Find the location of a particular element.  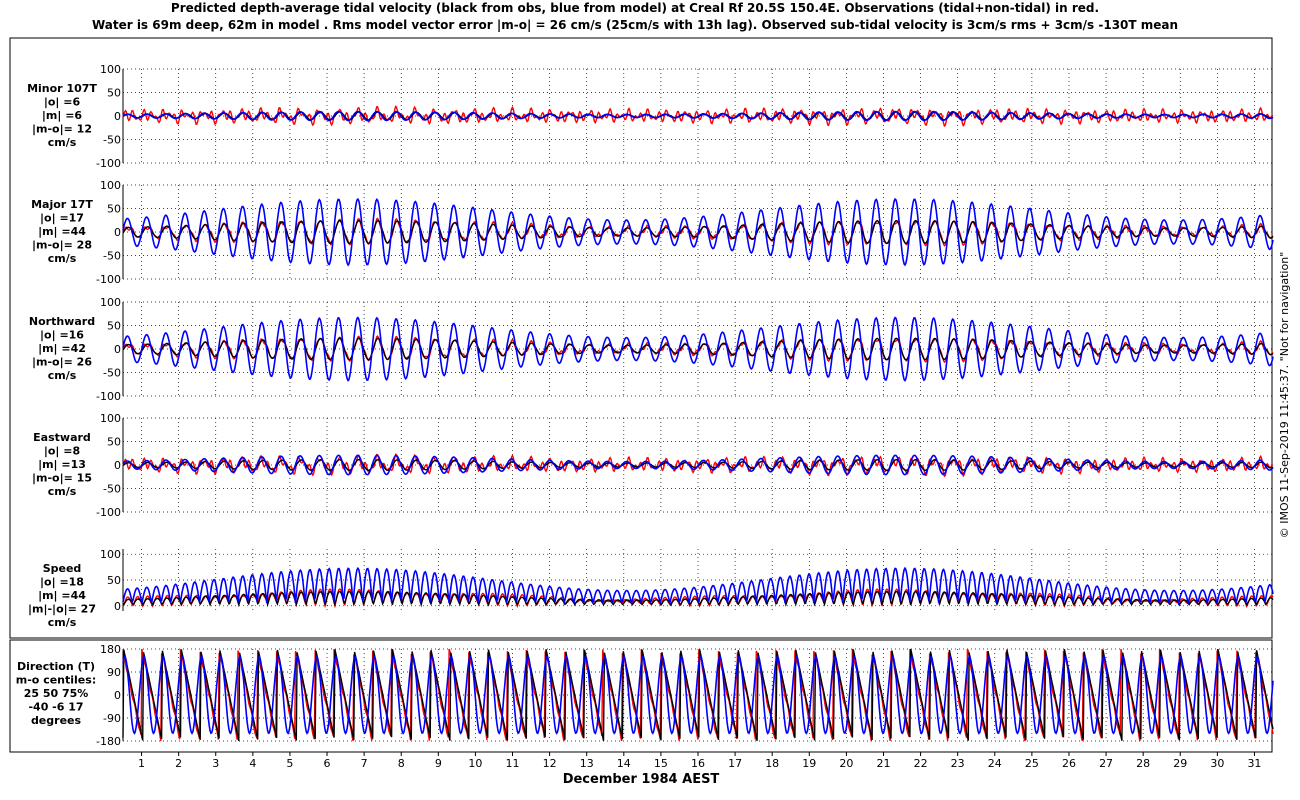

panel-label: |m-o|= 26 is located at coordinates (62, 362).